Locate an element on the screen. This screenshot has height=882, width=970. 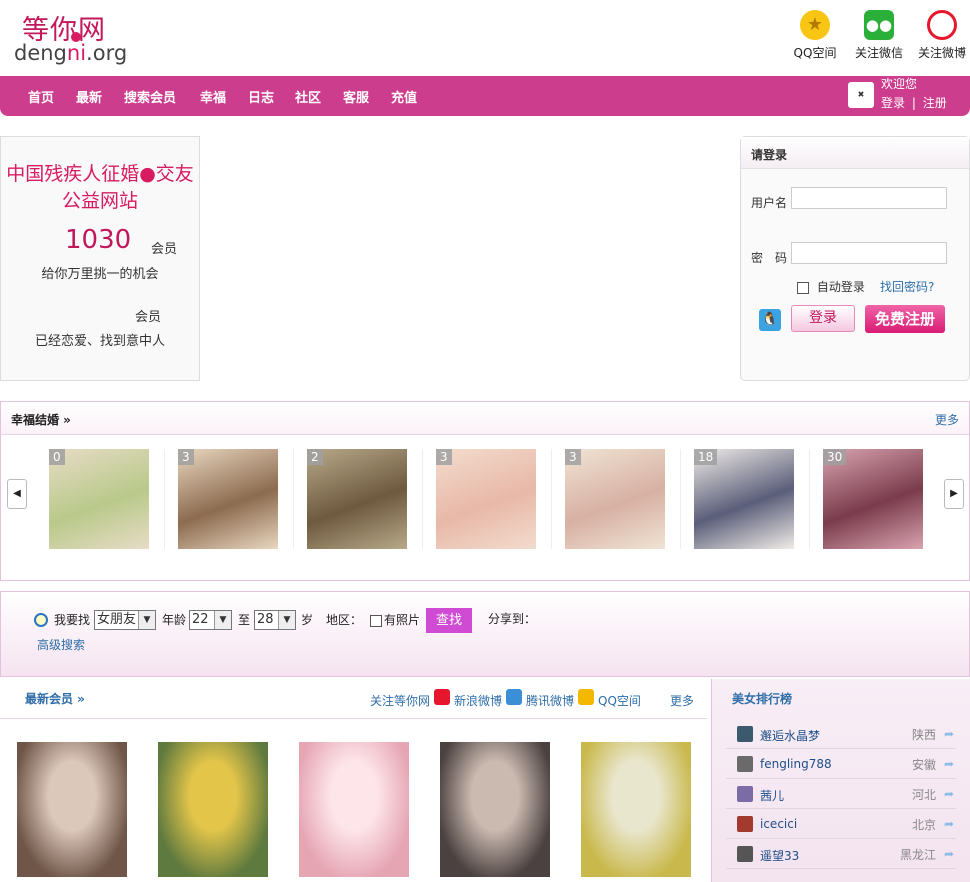
photo-count-badge: 30 is located at coordinates (835, 457).